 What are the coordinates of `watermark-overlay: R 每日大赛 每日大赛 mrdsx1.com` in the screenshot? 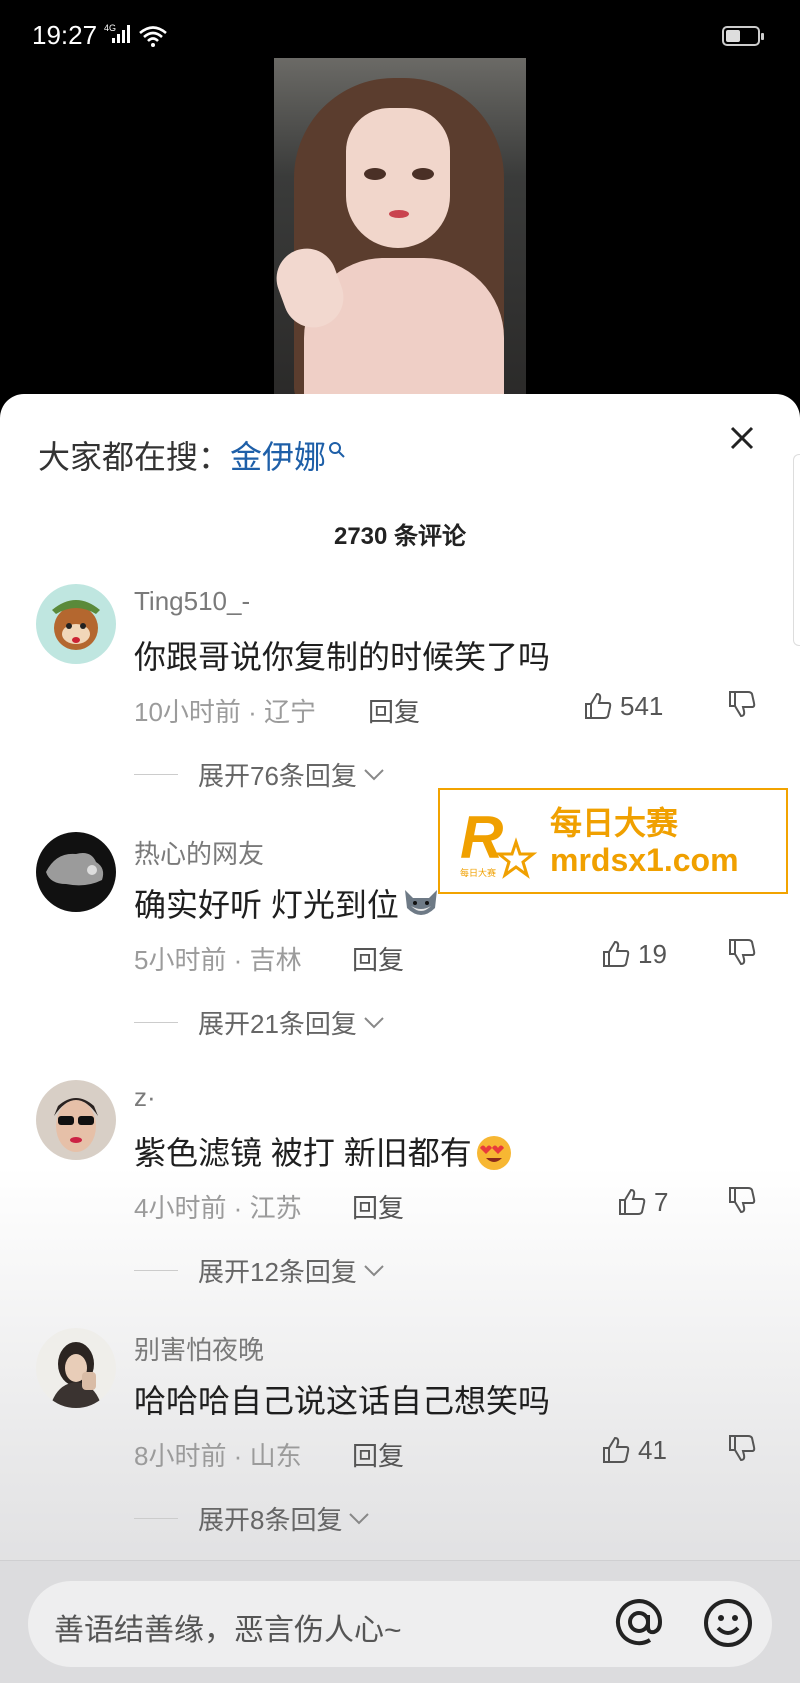 It's located at (613, 841).